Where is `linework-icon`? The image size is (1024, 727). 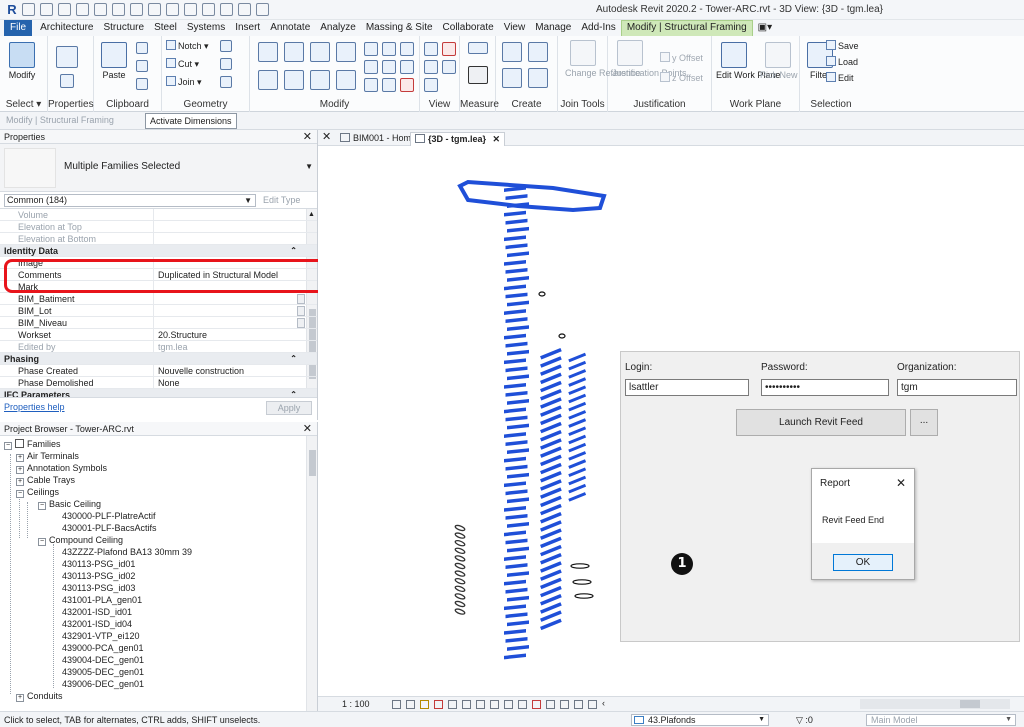
linework-icon is located at coordinates (431, 67).